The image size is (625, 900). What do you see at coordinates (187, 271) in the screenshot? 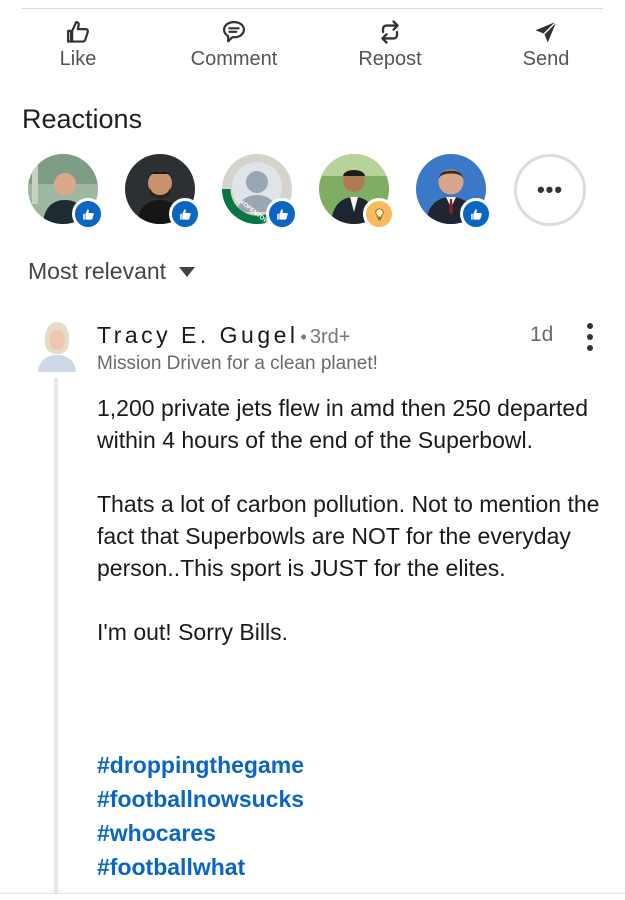
I see `caret-down-icon` at bounding box center [187, 271].